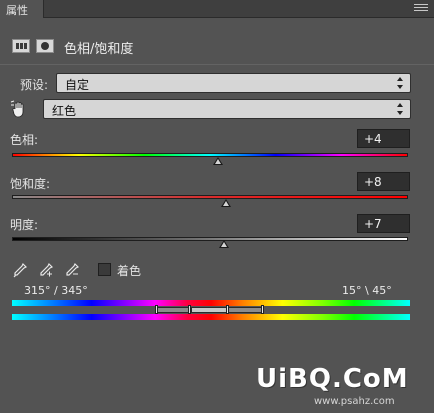 This screenshot has height=413, width=434. I want to click on saturation-slider-thumb, so click(225, 203).